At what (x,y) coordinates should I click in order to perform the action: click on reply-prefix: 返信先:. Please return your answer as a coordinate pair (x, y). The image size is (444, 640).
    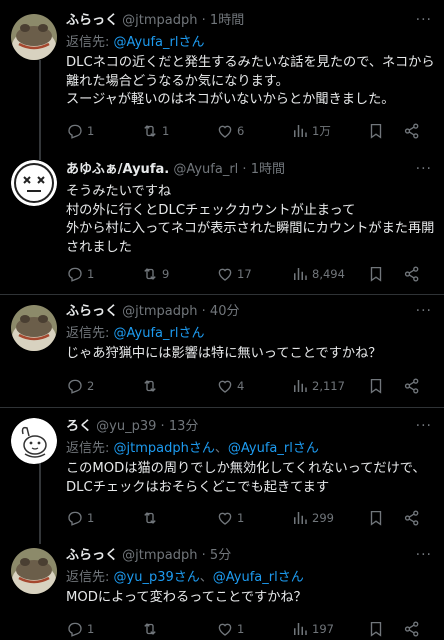
    Looking at the image, I should click on (90, 333).